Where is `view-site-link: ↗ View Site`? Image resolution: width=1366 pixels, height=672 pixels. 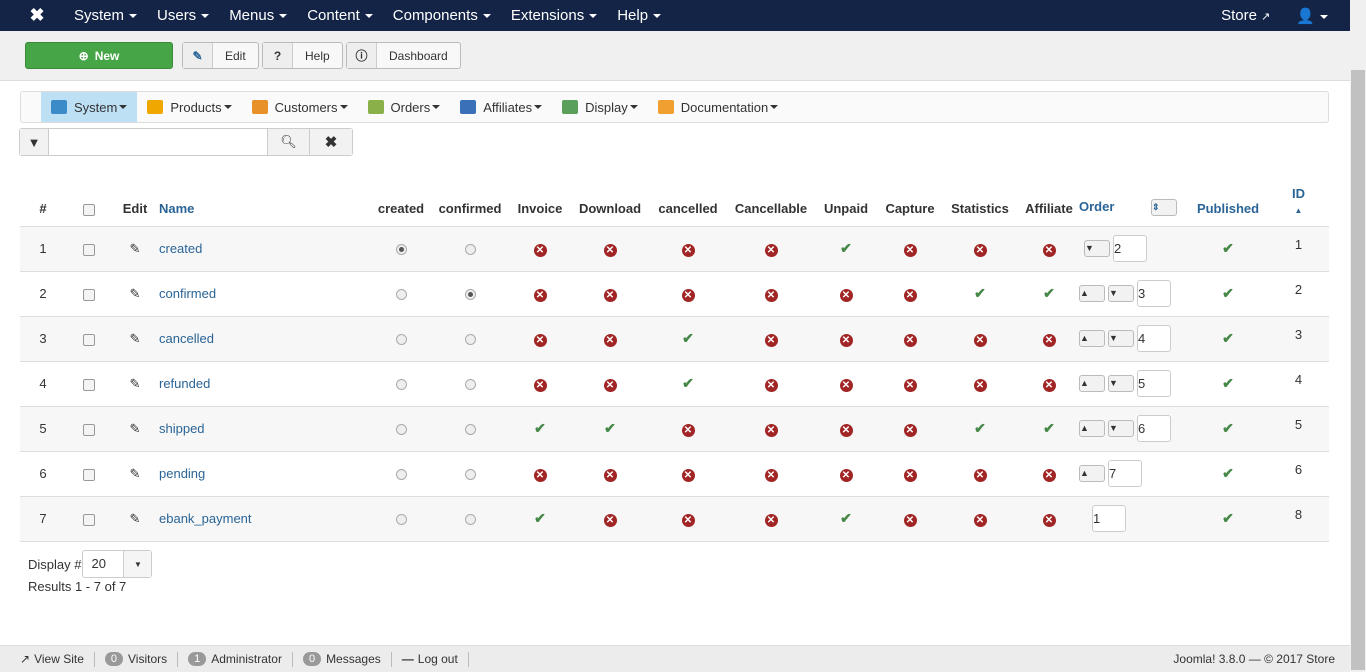
view-site-link: ↗ View Site is located at coordinates (52, 659).